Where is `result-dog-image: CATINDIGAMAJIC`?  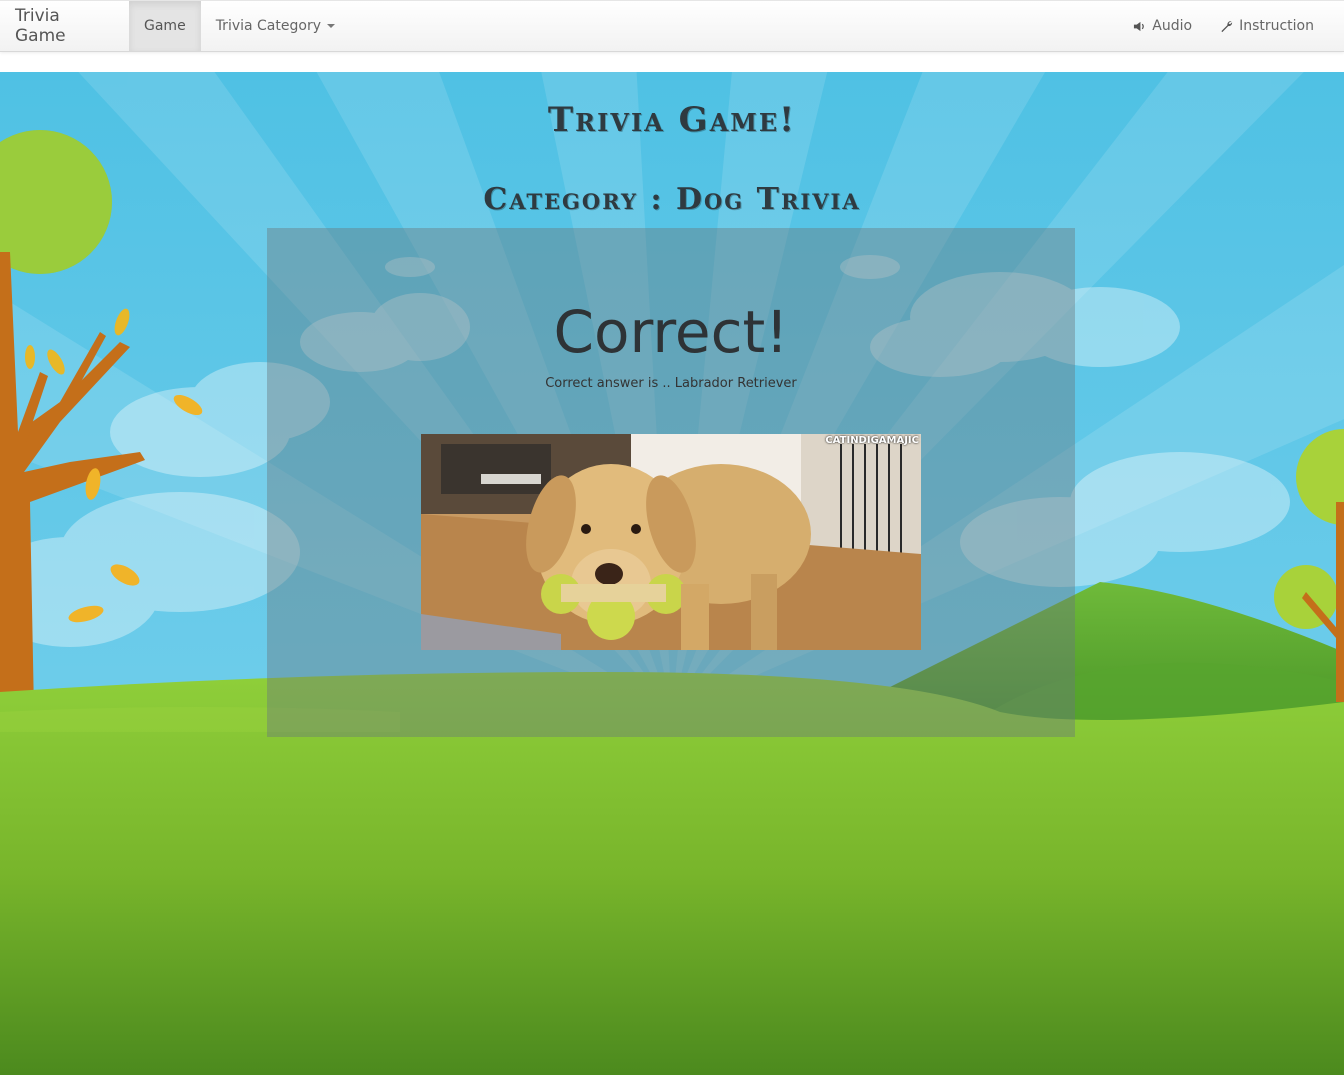
result-dog-image: CATINDIGAMAJIC is located at coordinates (671, 542).